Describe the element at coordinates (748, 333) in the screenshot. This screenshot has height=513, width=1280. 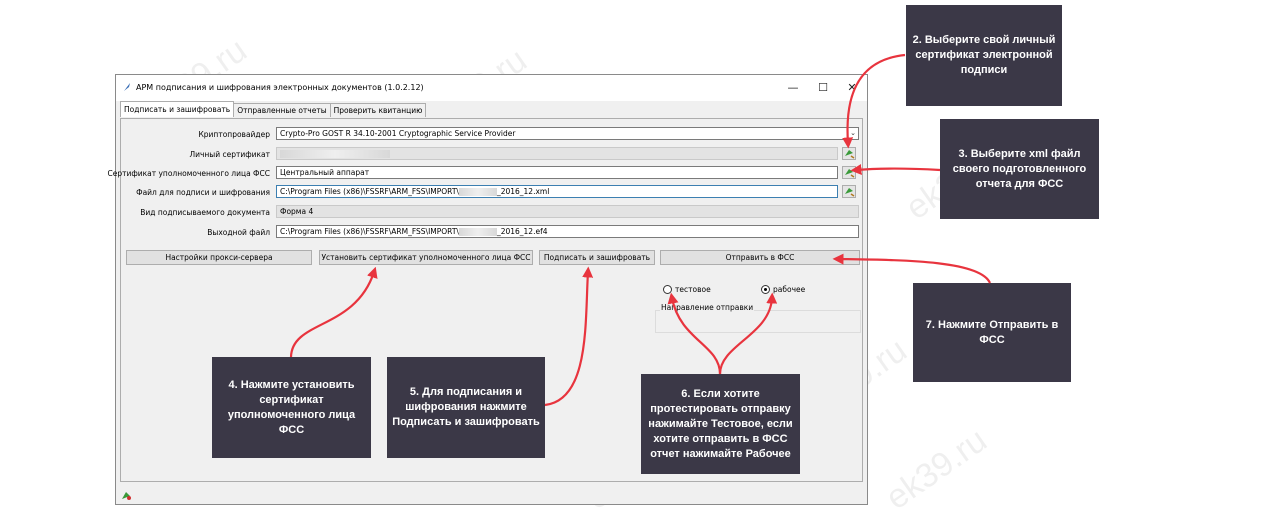
I see `arrow-to-work-radio` at that location.